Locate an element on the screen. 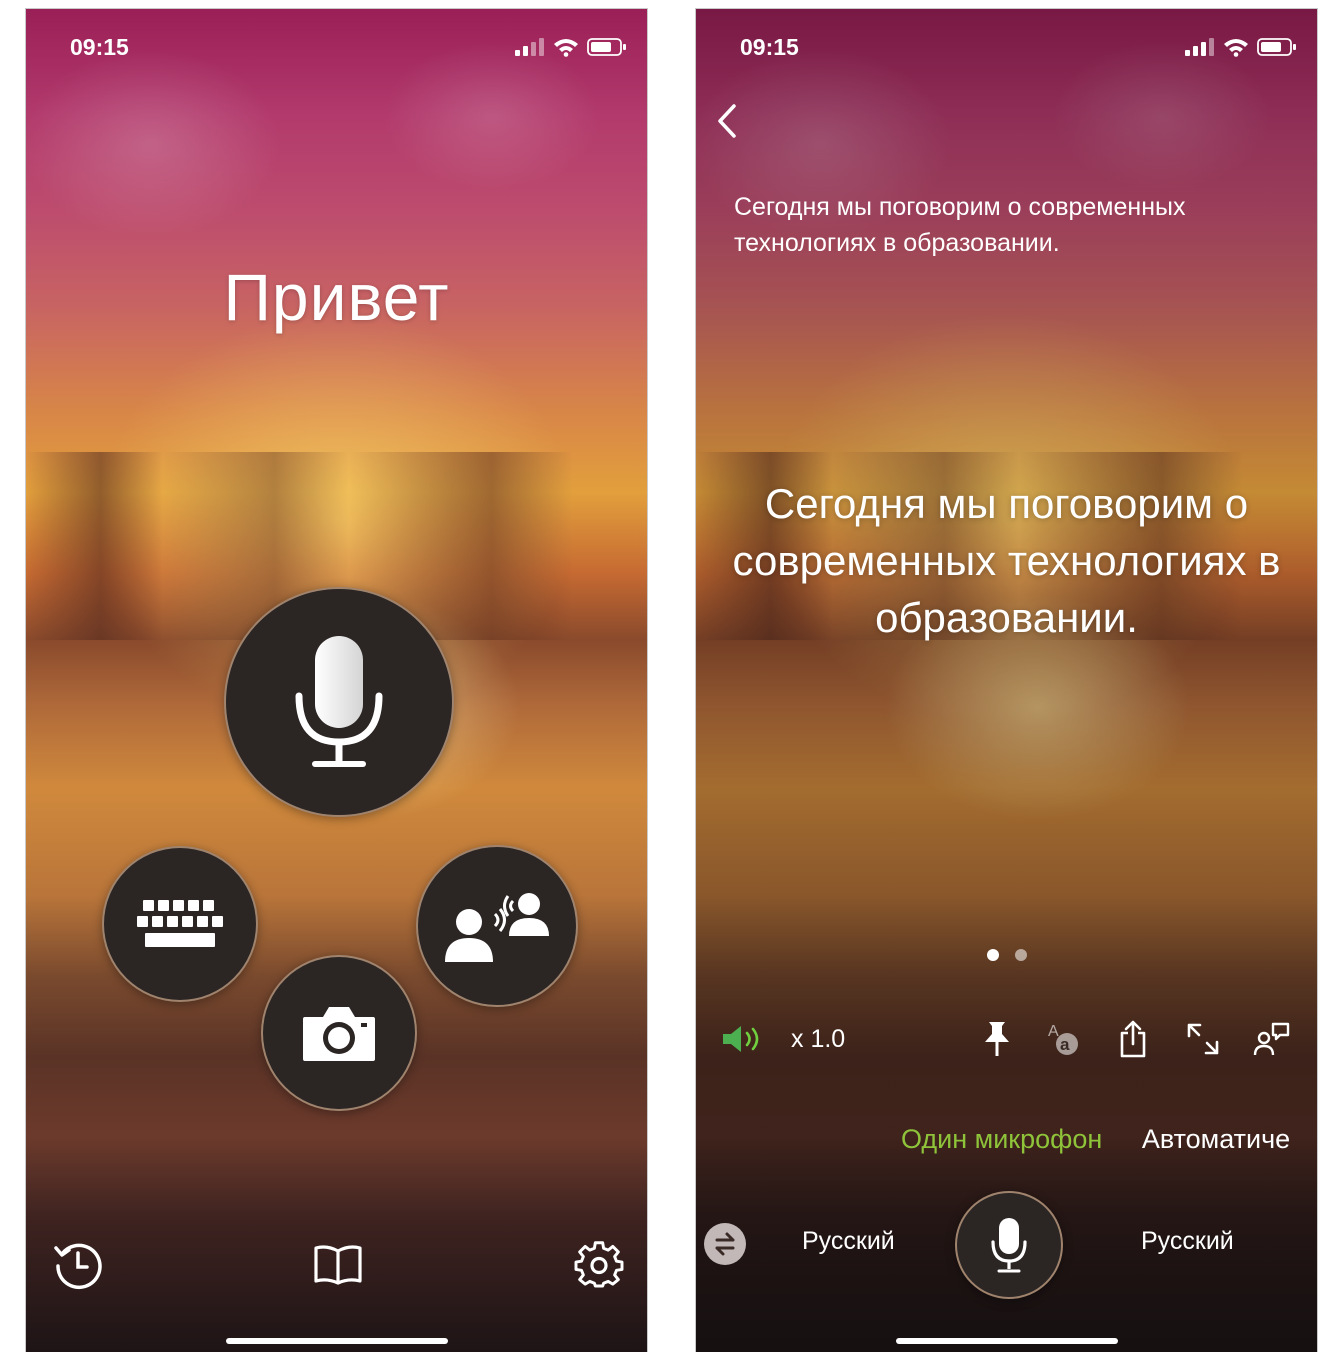  playback-speed: x 1.0 is located at coordinates (818, 1039).